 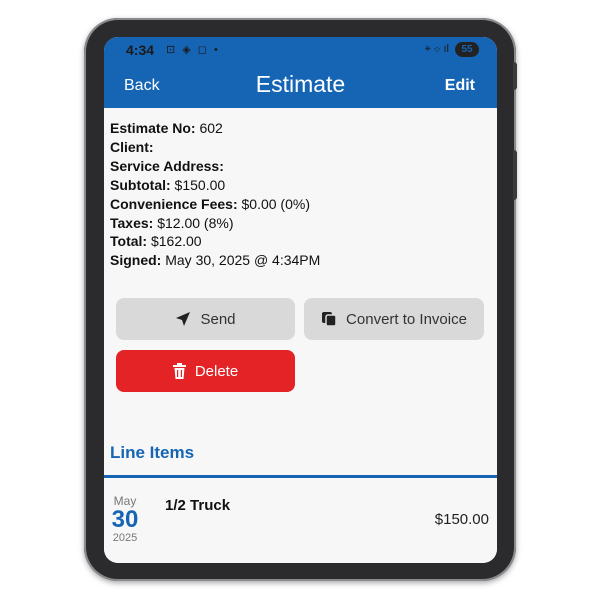 What do you see at coordinates (179, 371) in the screenshot?
I see `trash-icon` at bounding box center [179, 371].